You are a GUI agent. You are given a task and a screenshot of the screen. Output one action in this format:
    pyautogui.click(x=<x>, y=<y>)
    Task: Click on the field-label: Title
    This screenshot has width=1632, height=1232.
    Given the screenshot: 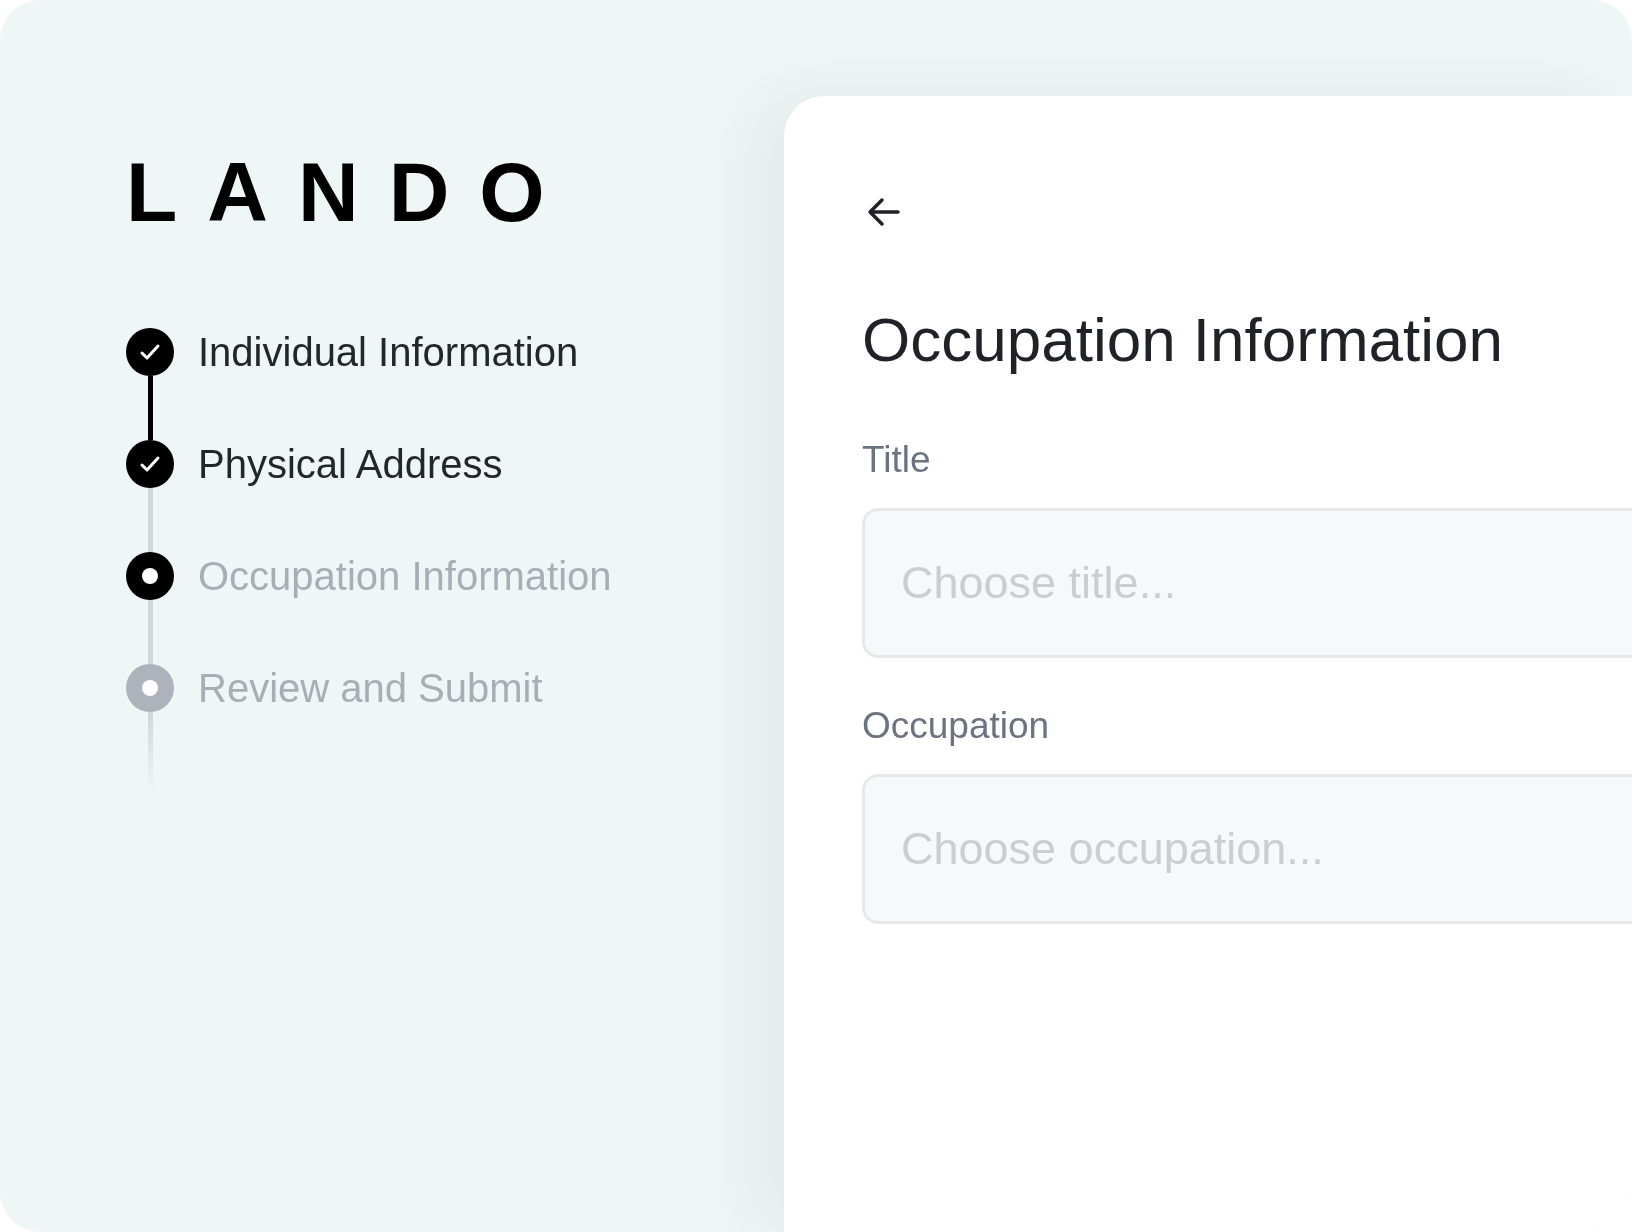 What is the action you would take?
    pyautogui.click(x=896, y=460)
    